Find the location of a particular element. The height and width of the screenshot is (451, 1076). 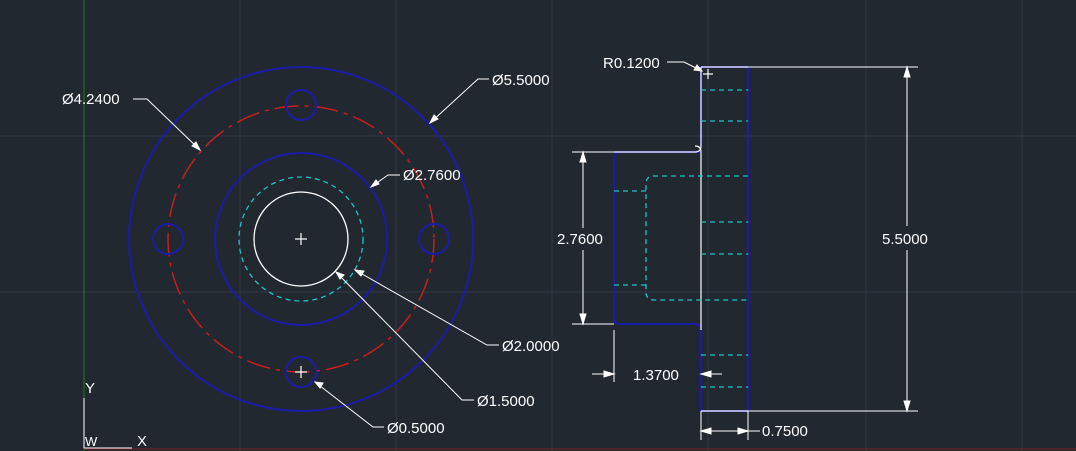

ucs-w-label: W is located at coordinates (91, 441).